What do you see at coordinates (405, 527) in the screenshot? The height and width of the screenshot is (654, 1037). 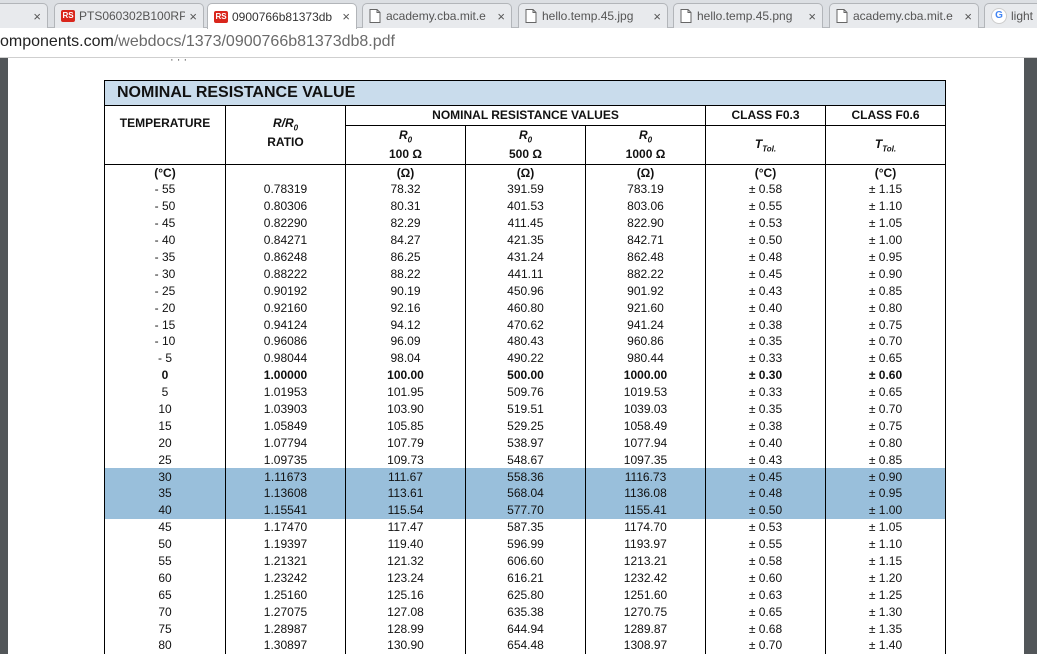 I see `cell-r100: 117.47` at bounding box center [405, 527].